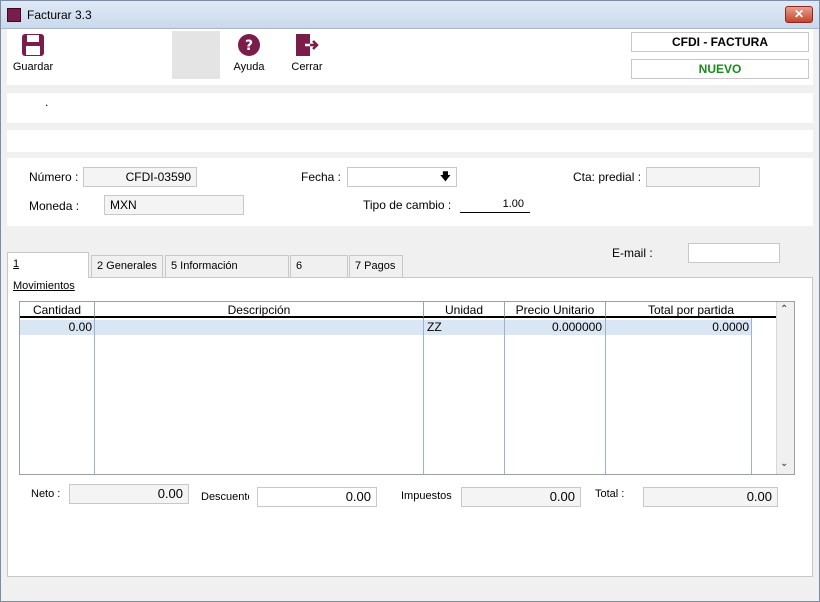 This screenshot has height=602, width=820. What do you see at coordinates (57, 310) in the screenshot?
I see `col-header-cantidad: Cantidad` at bounding box center [57, 310].